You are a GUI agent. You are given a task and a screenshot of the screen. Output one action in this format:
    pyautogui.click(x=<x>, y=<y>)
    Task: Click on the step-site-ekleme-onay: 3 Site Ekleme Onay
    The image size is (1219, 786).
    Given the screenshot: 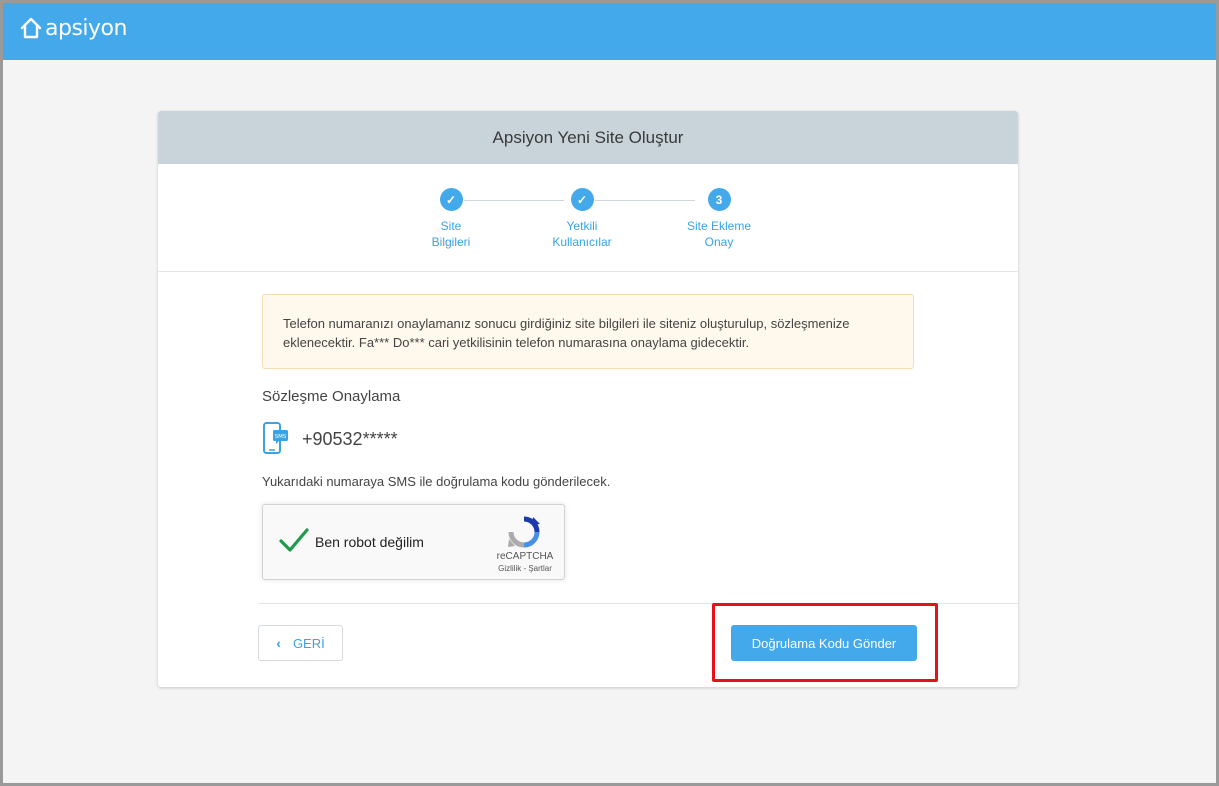 What is the action you would take?
    pyautogui.click(x=719, y=219)
    